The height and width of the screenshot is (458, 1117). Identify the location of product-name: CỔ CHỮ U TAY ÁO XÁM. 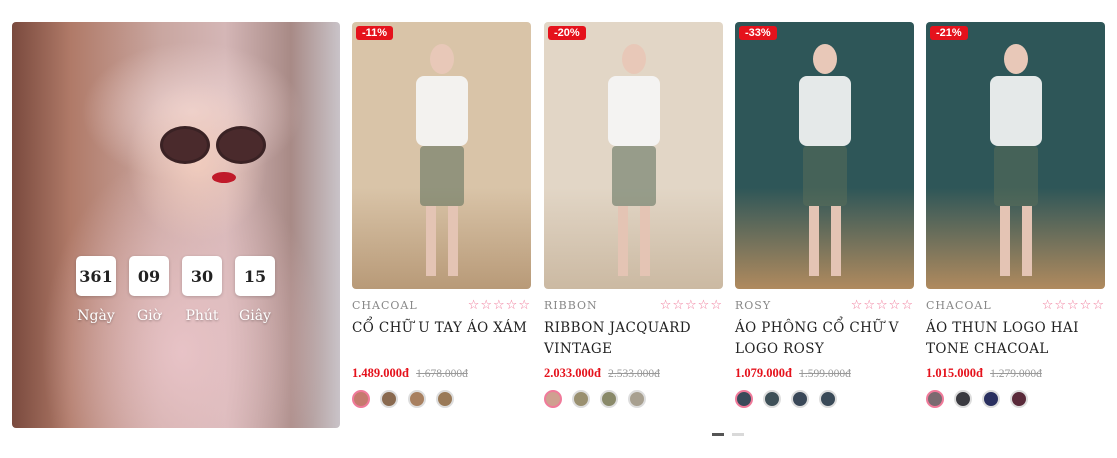
(441, 339).